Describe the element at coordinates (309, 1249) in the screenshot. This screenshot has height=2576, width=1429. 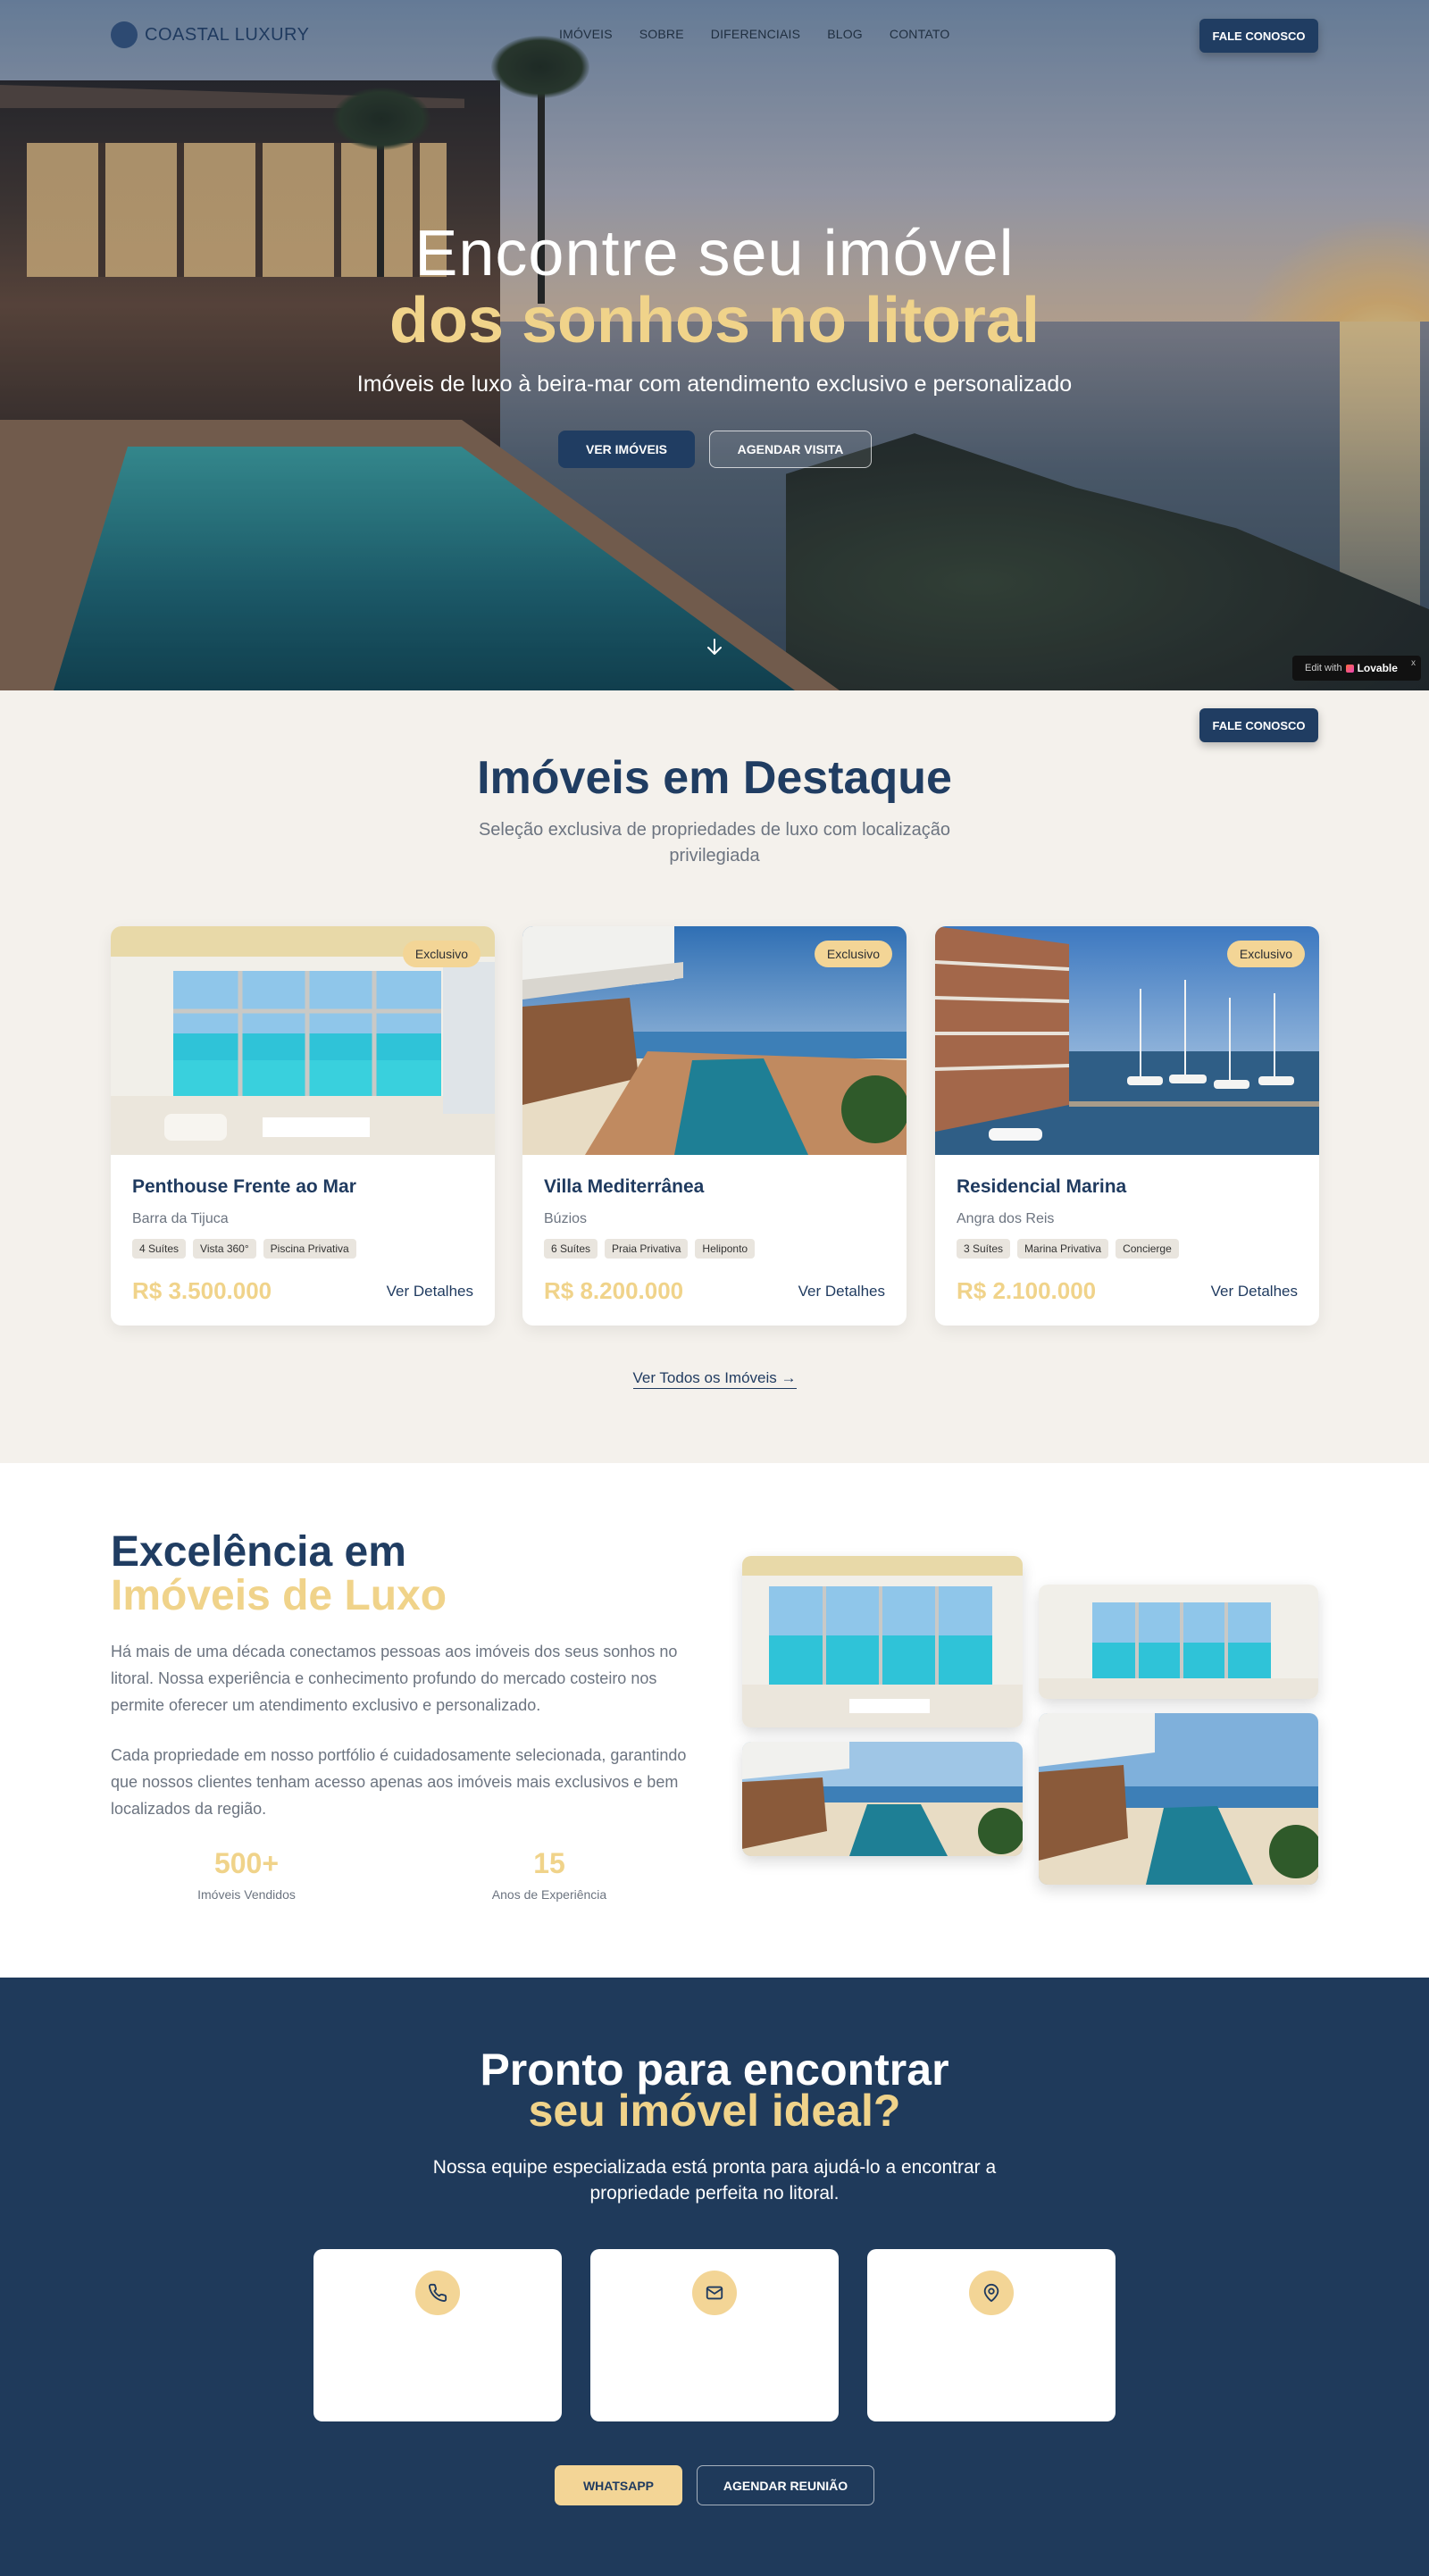
I see `property-tag: Piscina Privativa` at that location.